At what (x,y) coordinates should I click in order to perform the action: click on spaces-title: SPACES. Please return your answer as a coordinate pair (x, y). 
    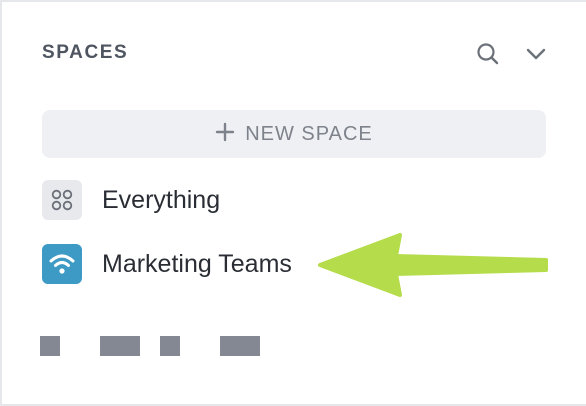
    Looking at the image, I should click on (85, 52).